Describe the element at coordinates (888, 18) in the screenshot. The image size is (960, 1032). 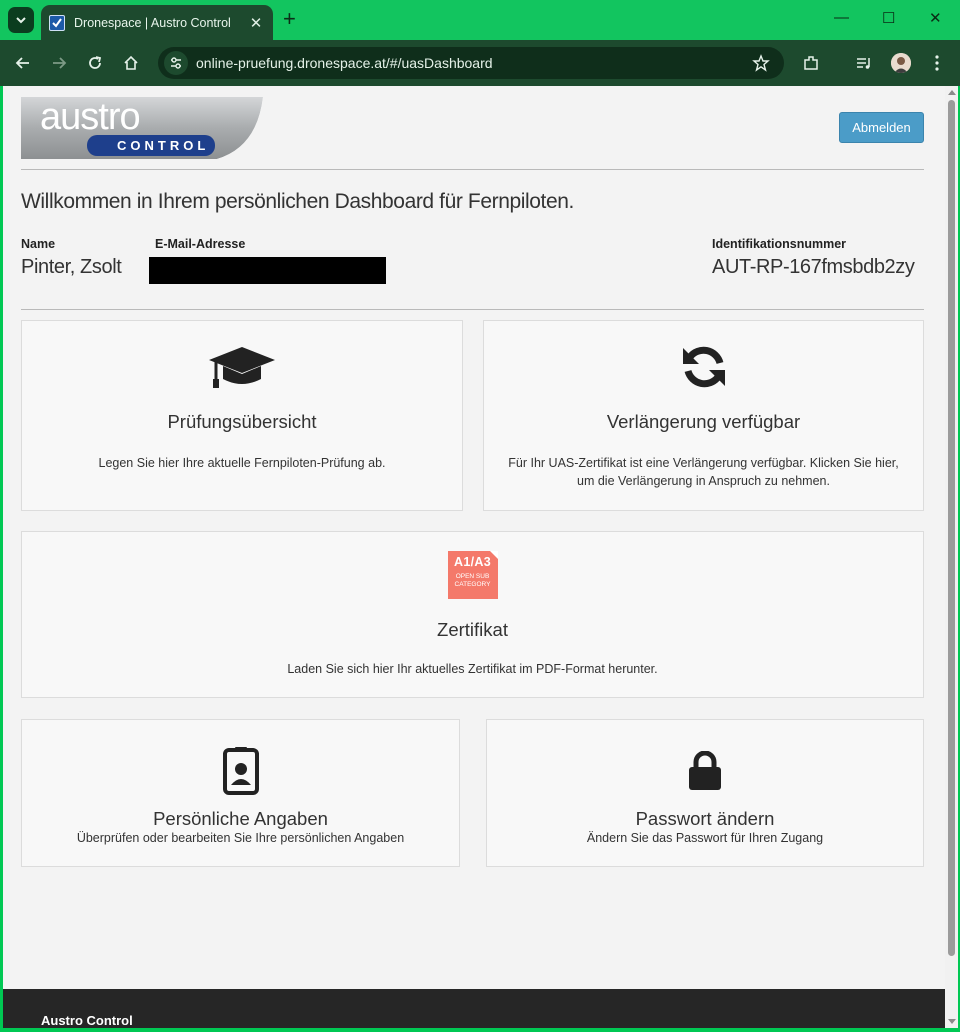
I see `maximize-button: ☐` at that location.